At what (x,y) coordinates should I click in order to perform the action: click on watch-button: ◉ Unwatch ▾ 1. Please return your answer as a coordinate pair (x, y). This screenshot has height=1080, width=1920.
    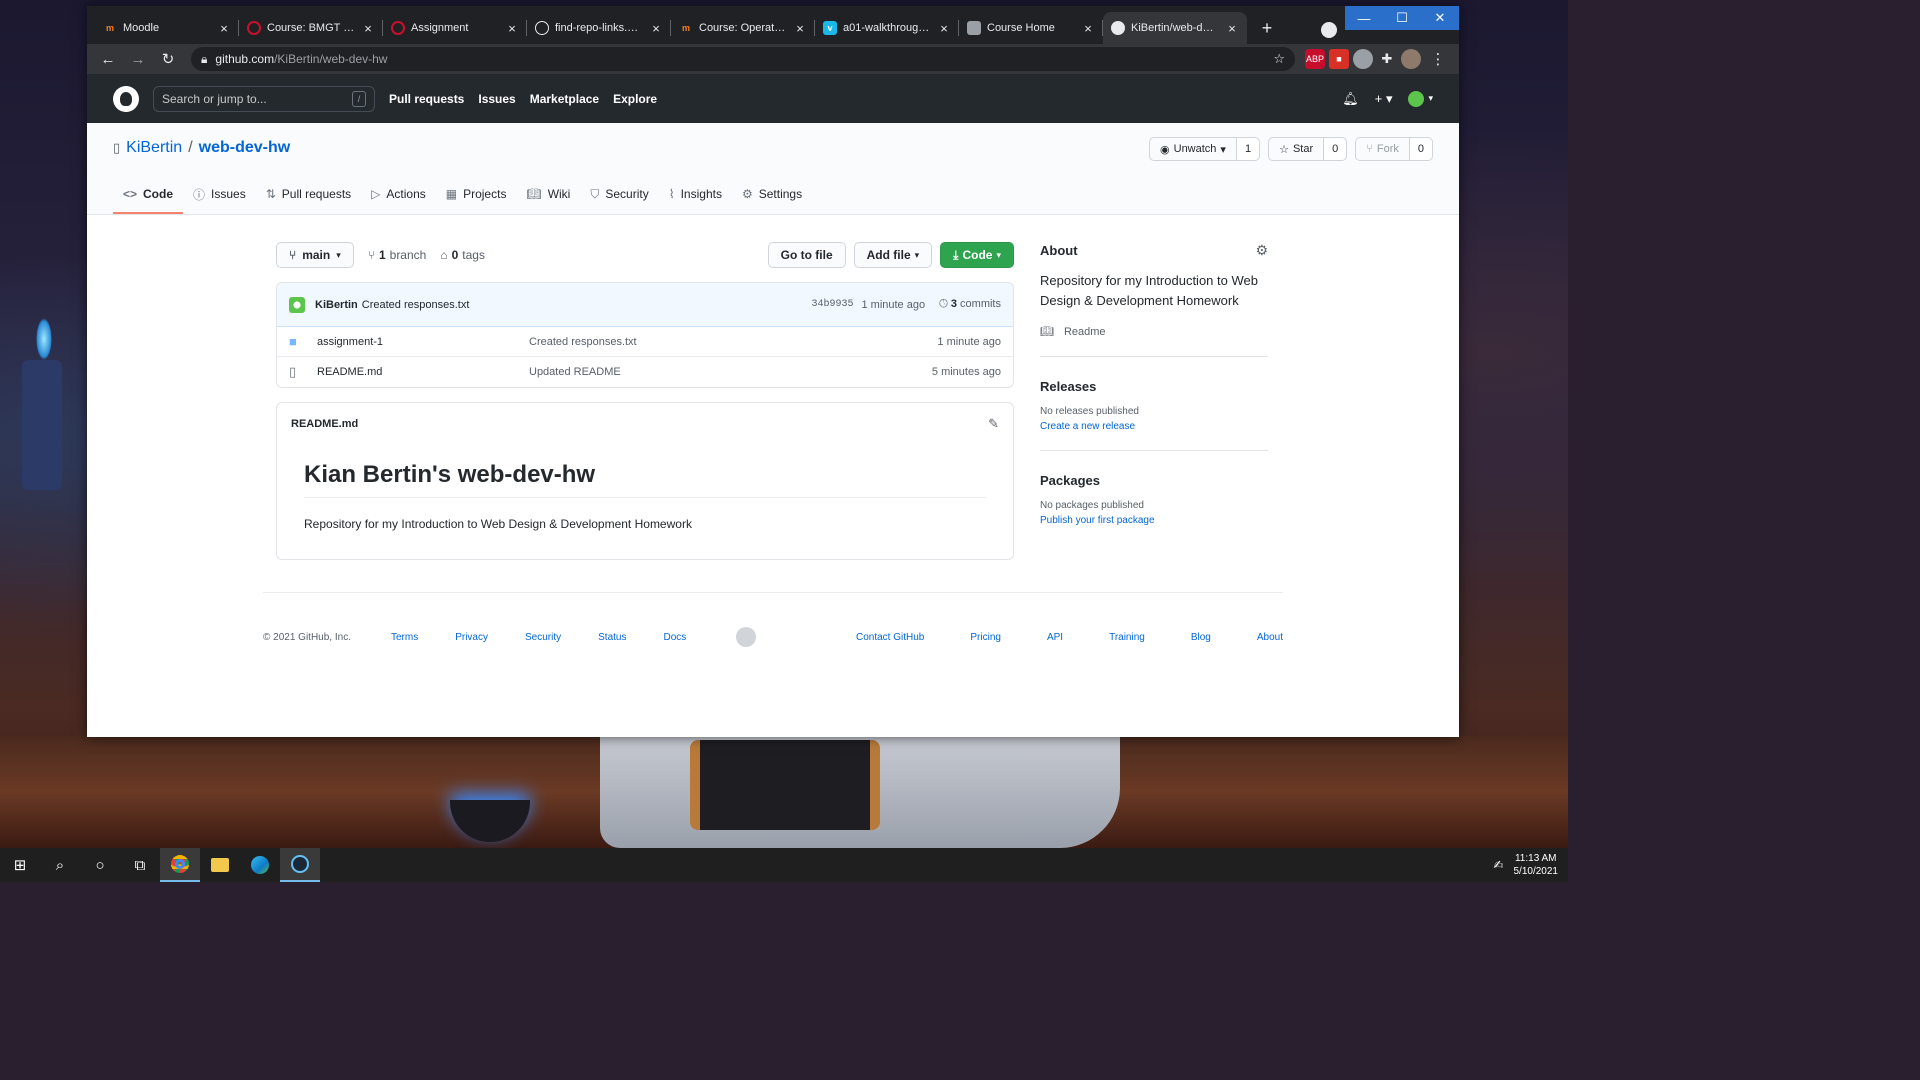
    Looking at the image, I should click on (1205, 149).